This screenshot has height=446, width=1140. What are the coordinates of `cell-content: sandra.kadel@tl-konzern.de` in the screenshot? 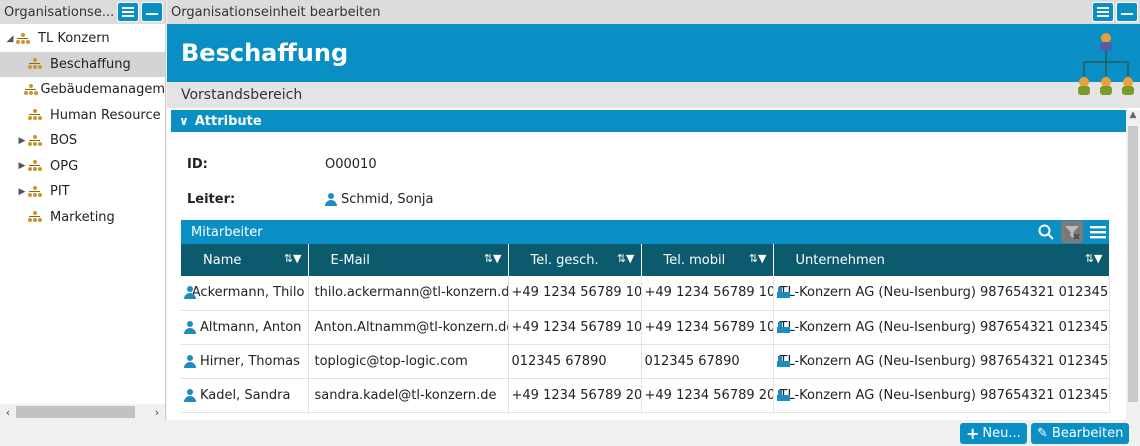 It's located at (408, 395).